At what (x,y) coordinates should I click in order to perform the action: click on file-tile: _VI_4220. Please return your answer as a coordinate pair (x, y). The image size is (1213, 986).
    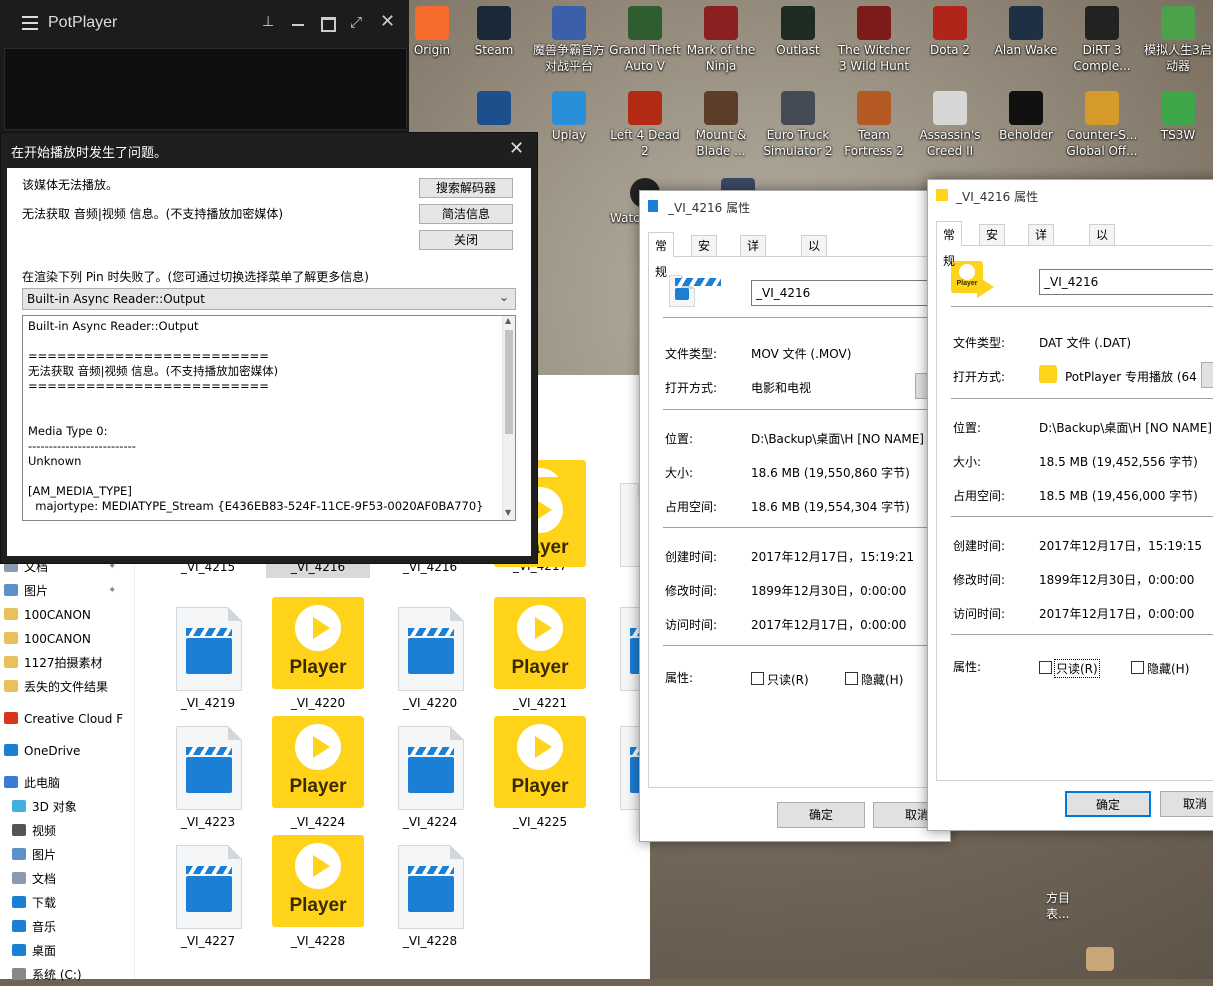
    Looking at the image, I should click on (430, 656).